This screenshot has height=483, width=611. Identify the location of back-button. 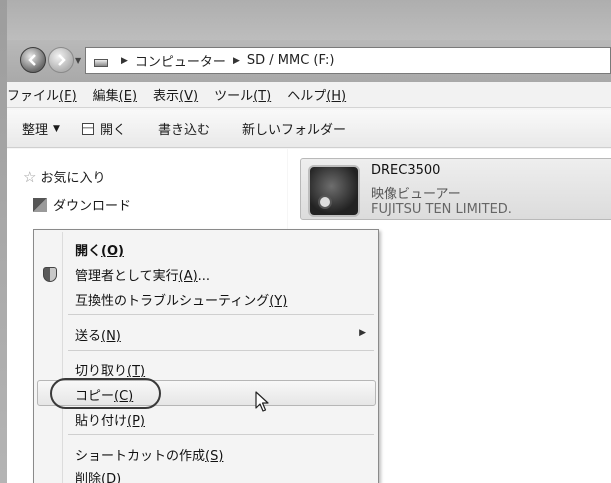
(33, 60).